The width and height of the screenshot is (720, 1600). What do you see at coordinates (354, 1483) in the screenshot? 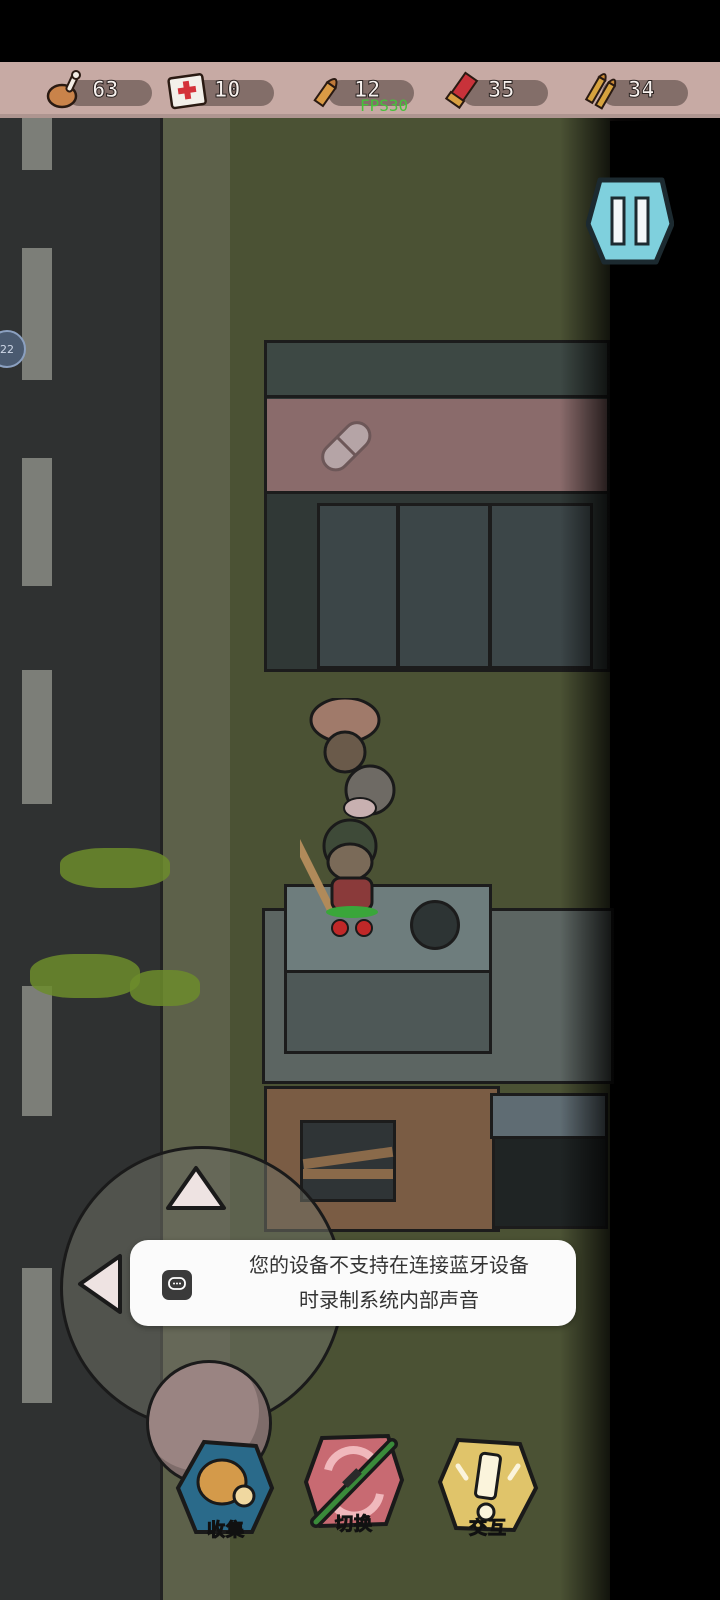
I see `switch-weapon-button: 切换` at bounding box center [354, 1483].